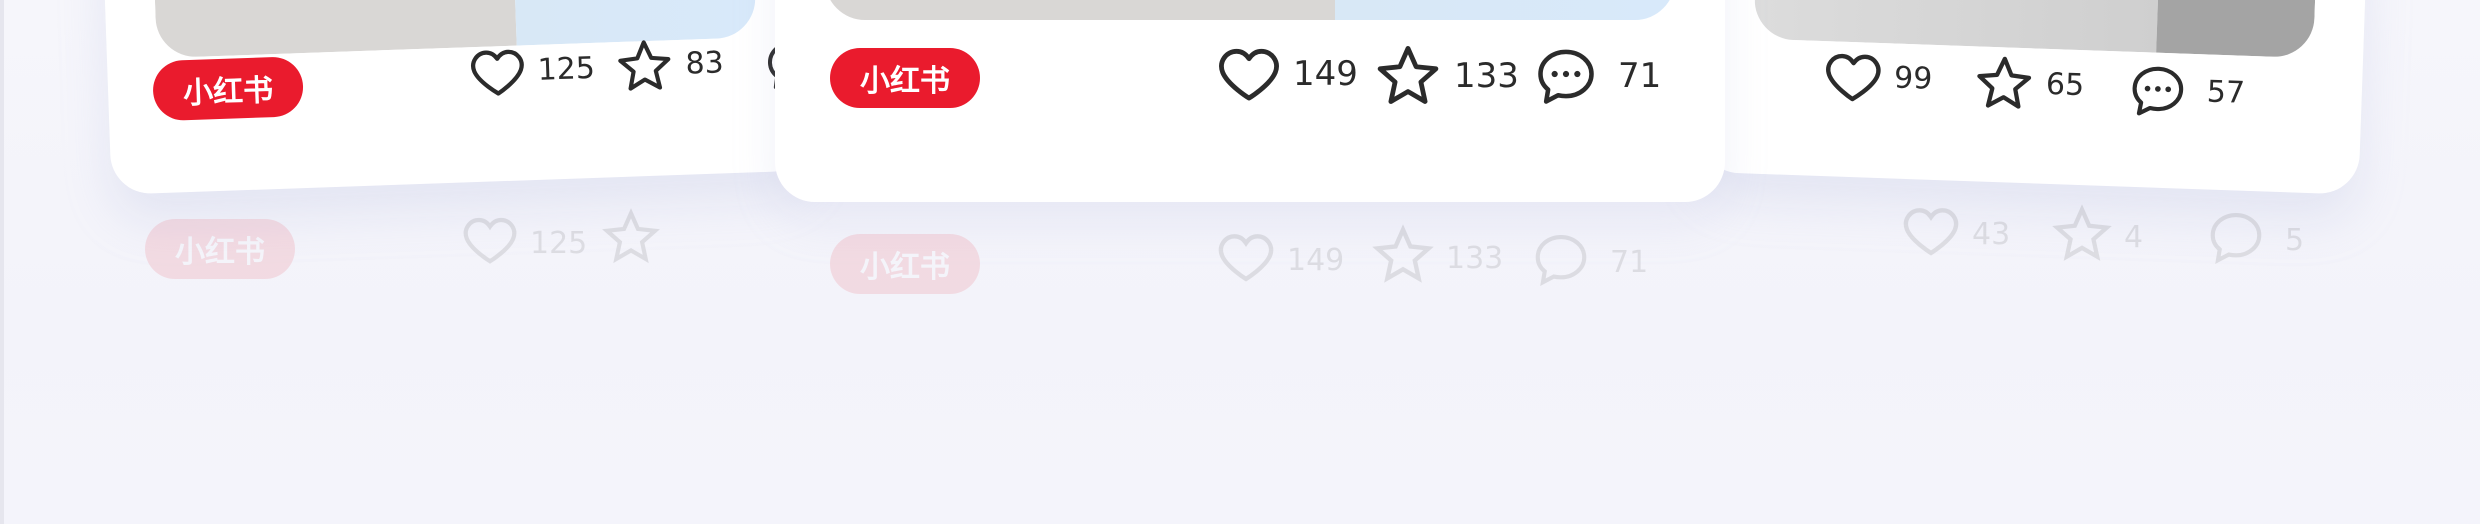 Image resolution: width=2480 pixels, height=524 pixels. What do you see at coordinates (1279, 261) in the screenshot?
I see `like-stat-reflection: 149` at bounding box center [1279, 261].